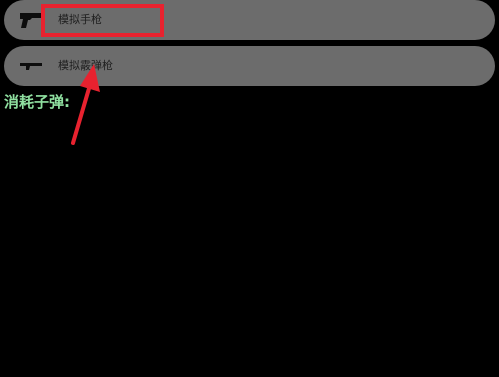  What do you see at coordinates (32, 66) in the screenshot?
I see `shotgun-icon` at bounding box center [32, 66].